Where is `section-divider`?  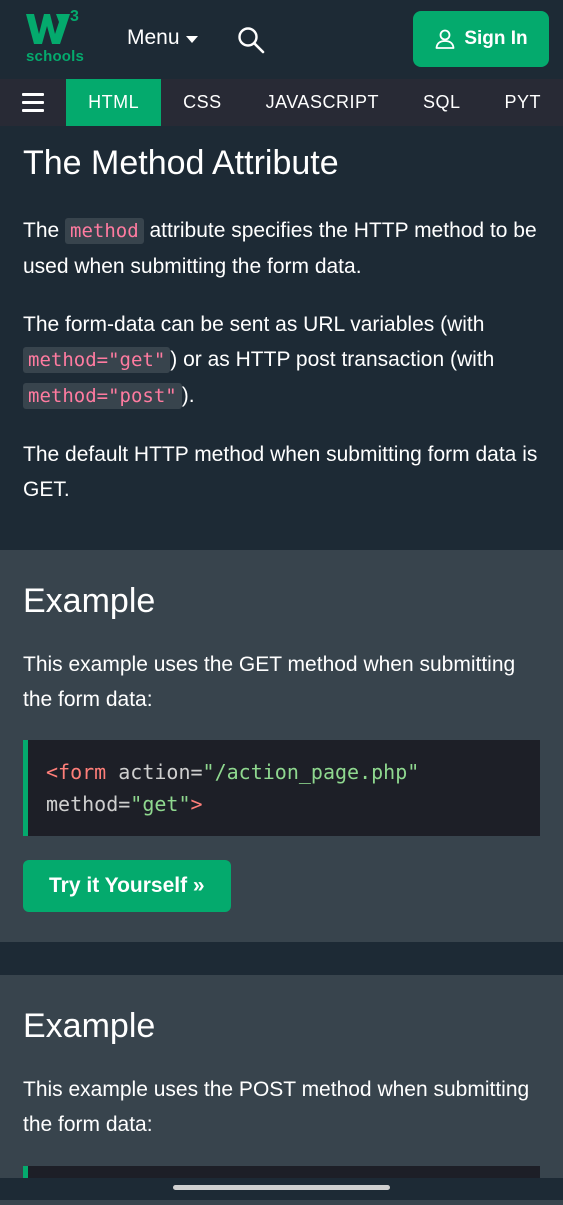
section-divider is located at coordinates (281, 958).